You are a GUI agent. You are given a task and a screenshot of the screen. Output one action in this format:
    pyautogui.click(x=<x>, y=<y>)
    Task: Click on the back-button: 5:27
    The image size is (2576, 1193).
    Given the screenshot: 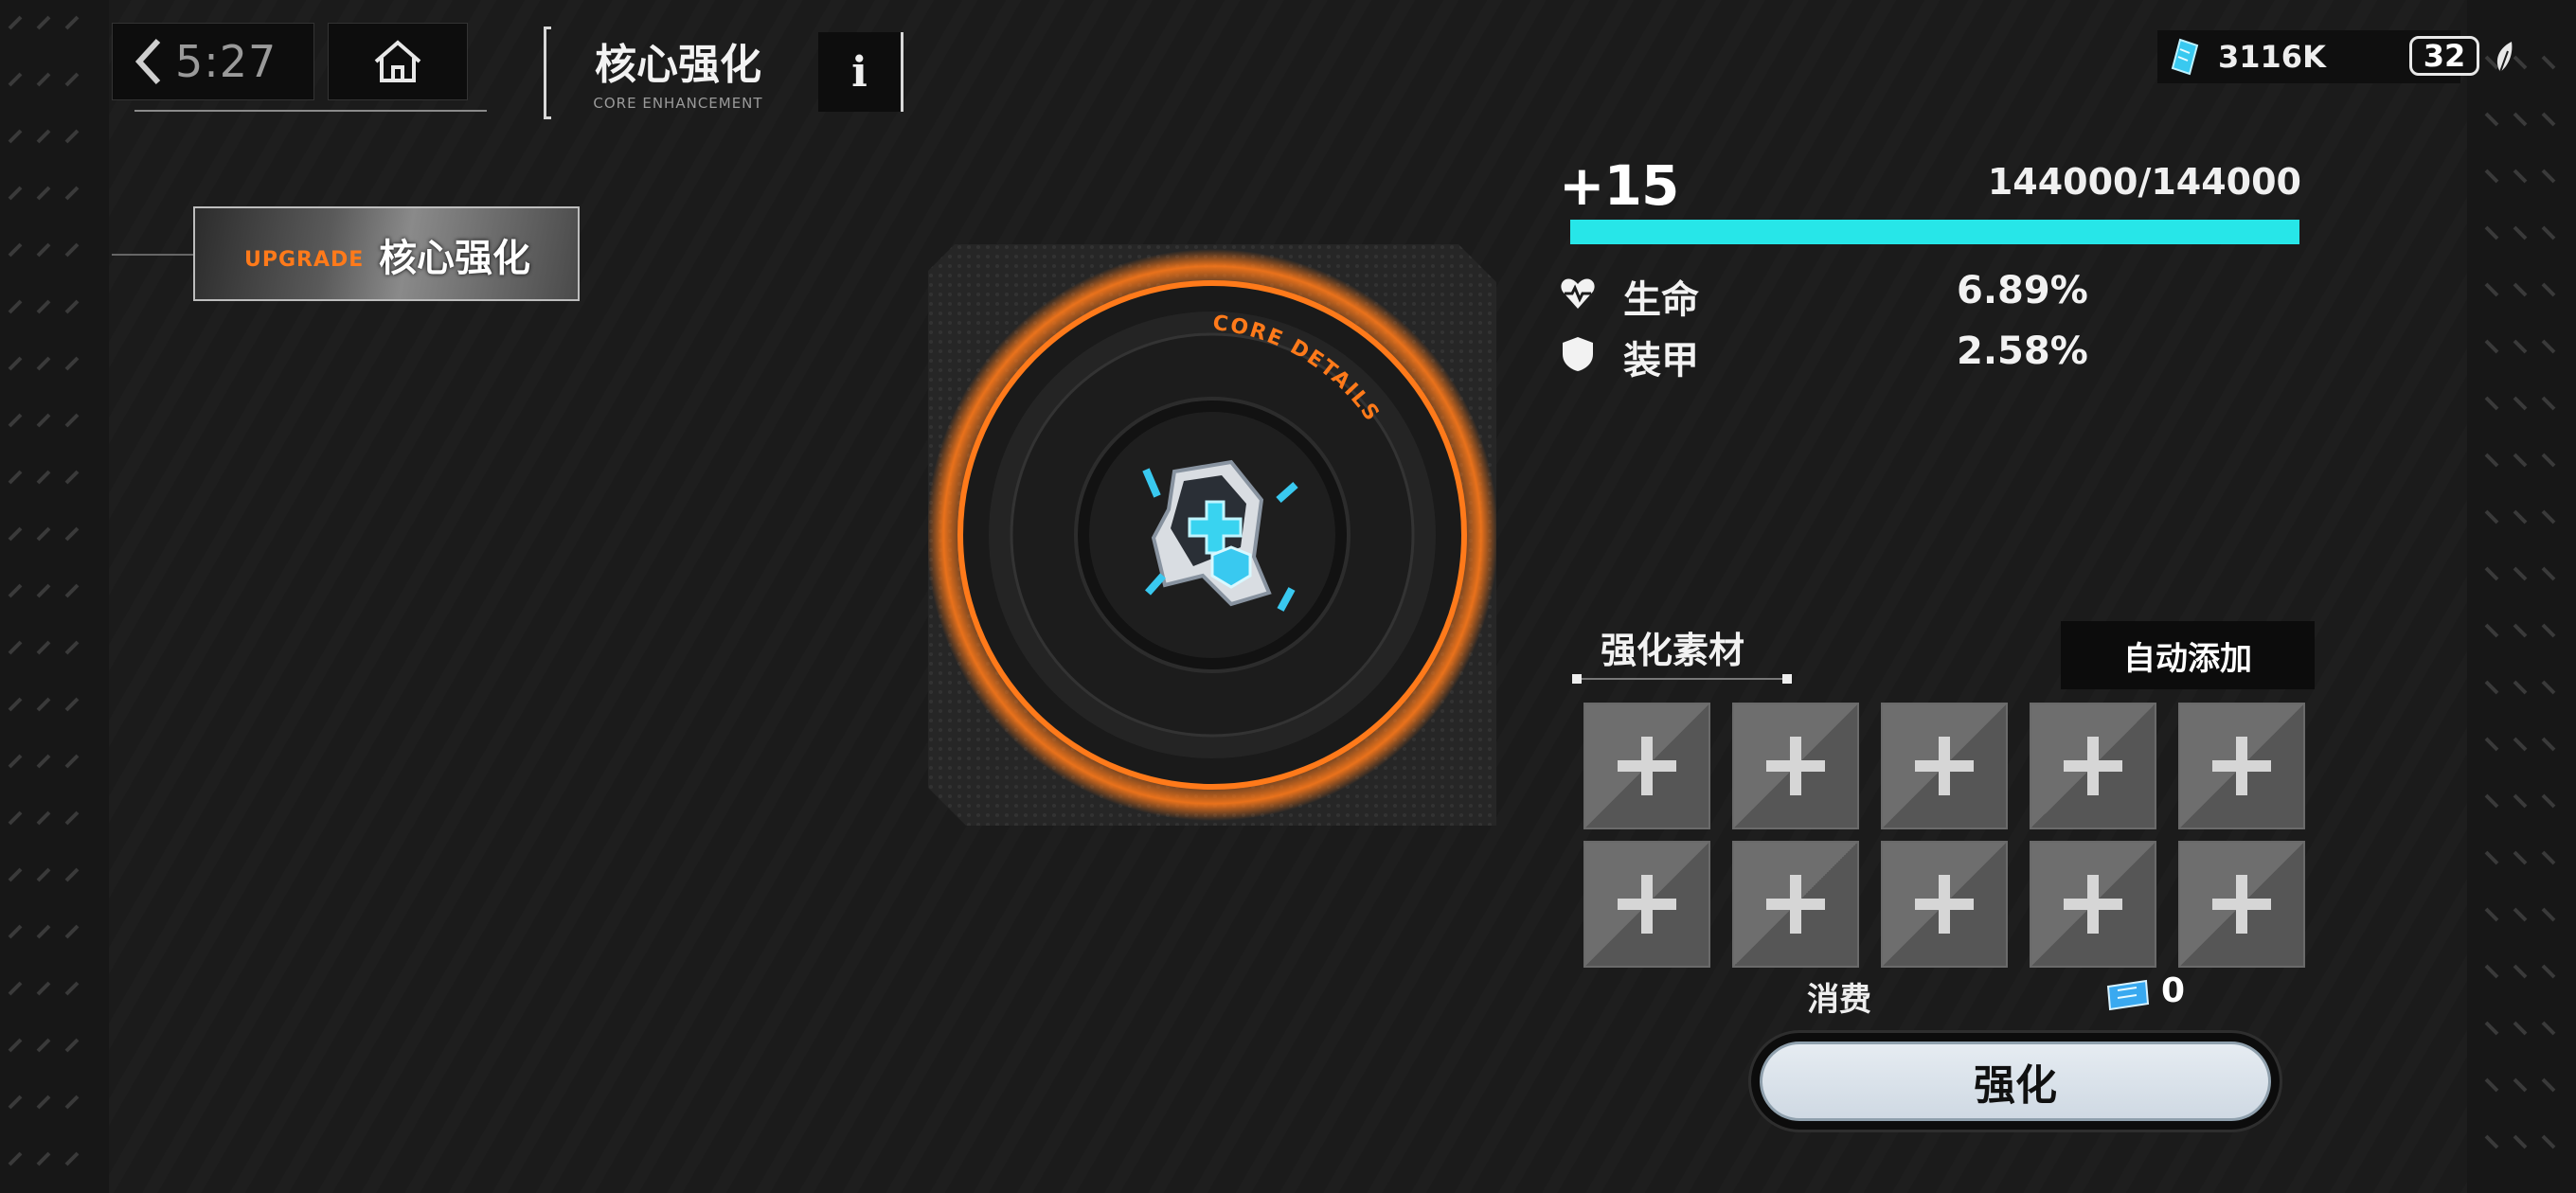 What is the action you would take?
    pyautogui.click(x=213, y=61)
    